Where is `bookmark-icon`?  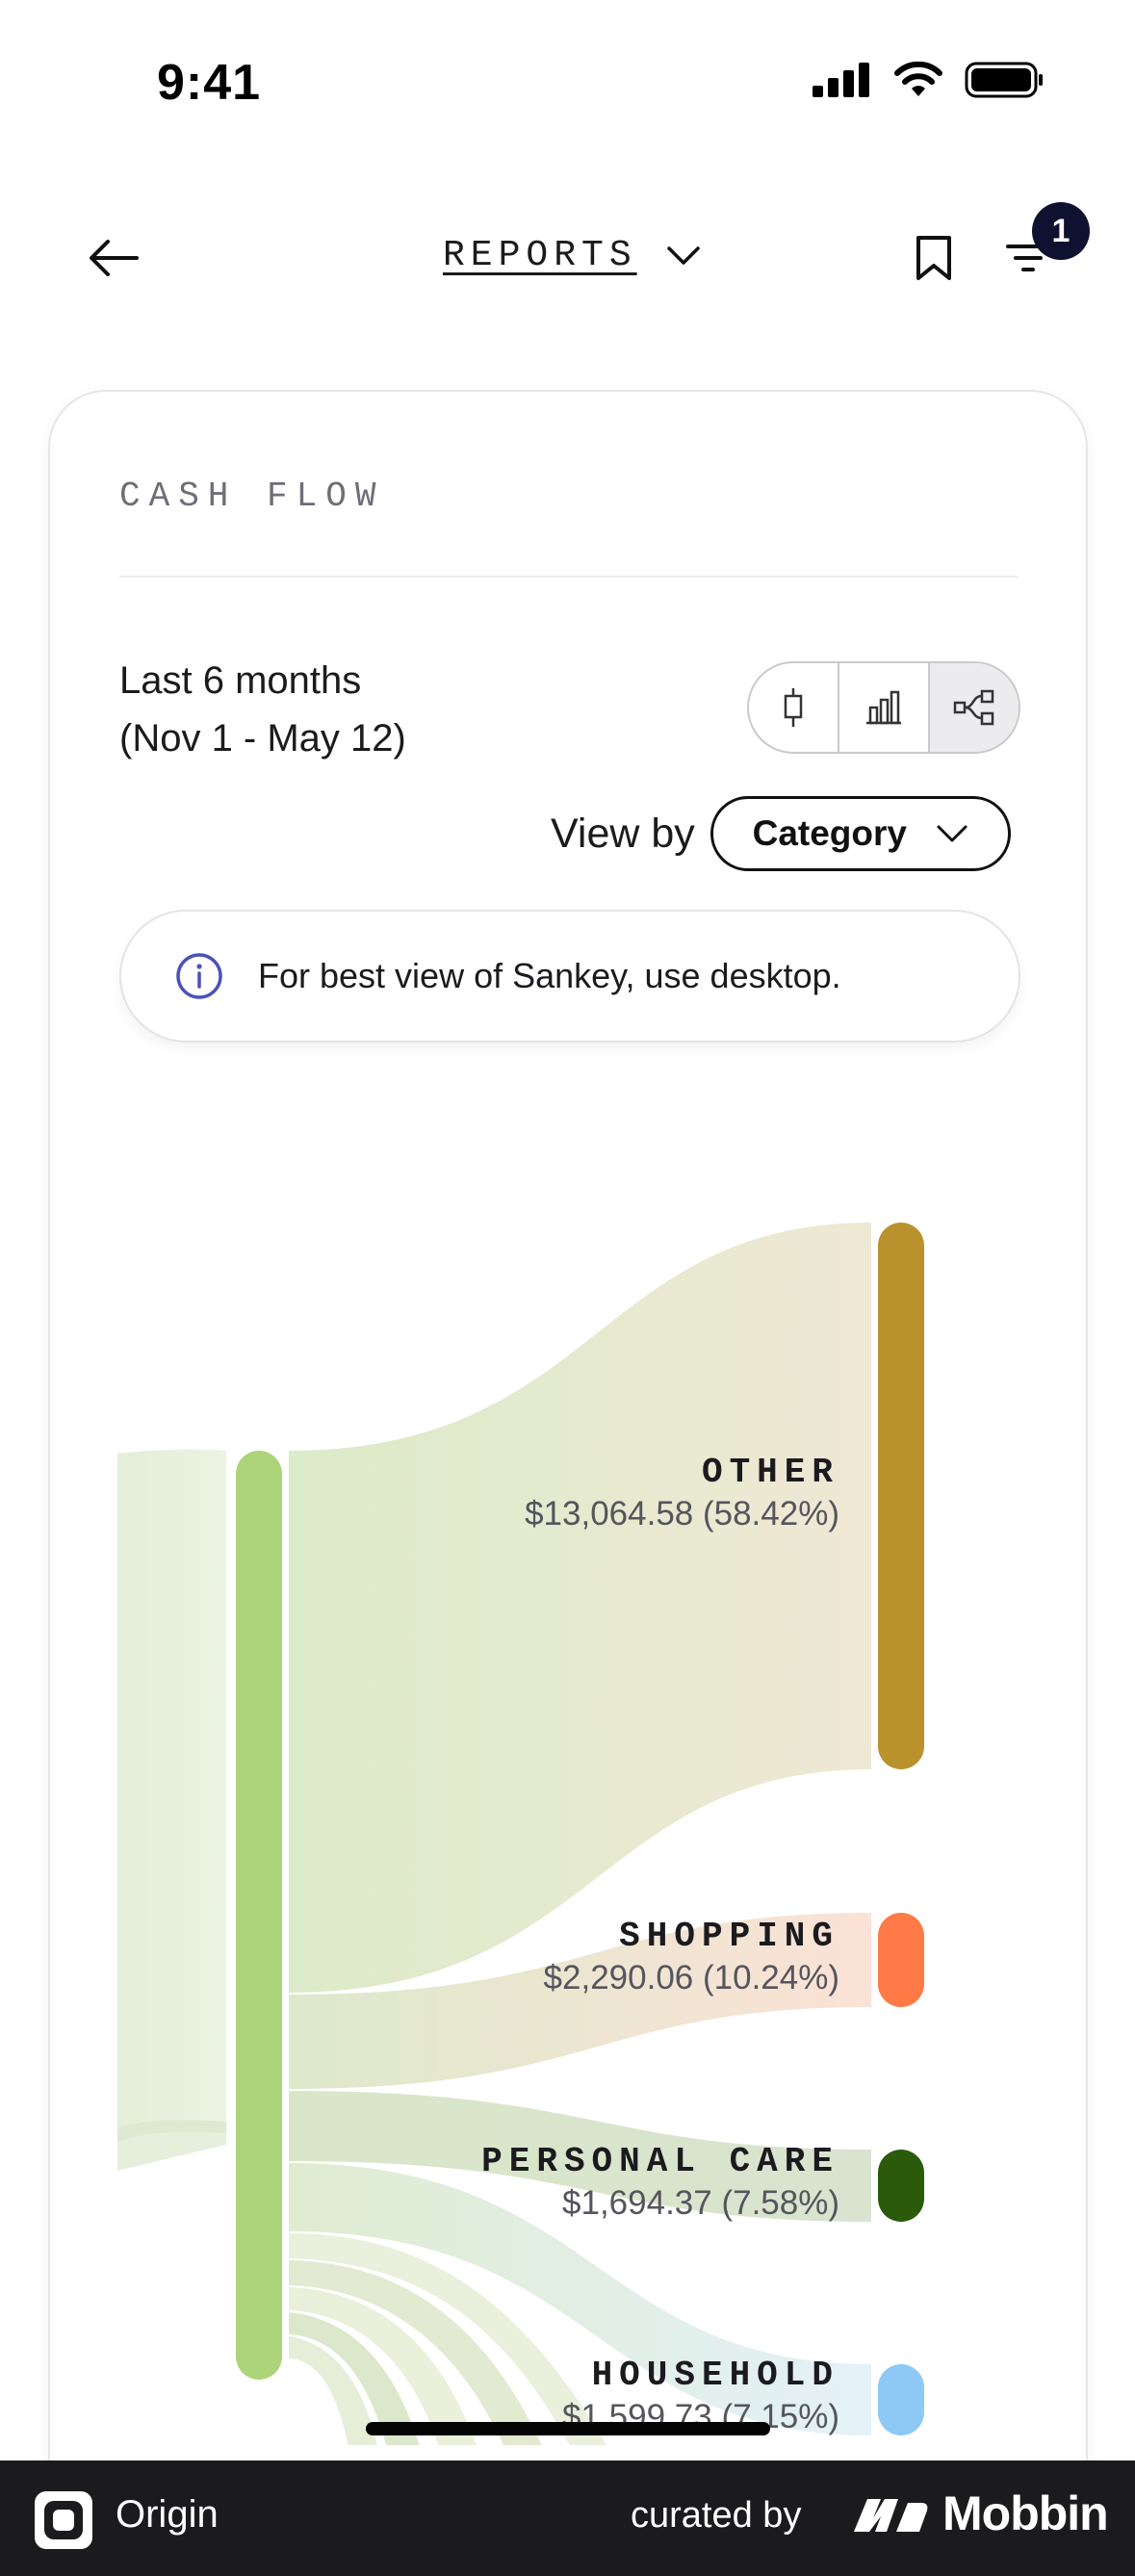 bookmark-icon is located at coordinates (933, 258).